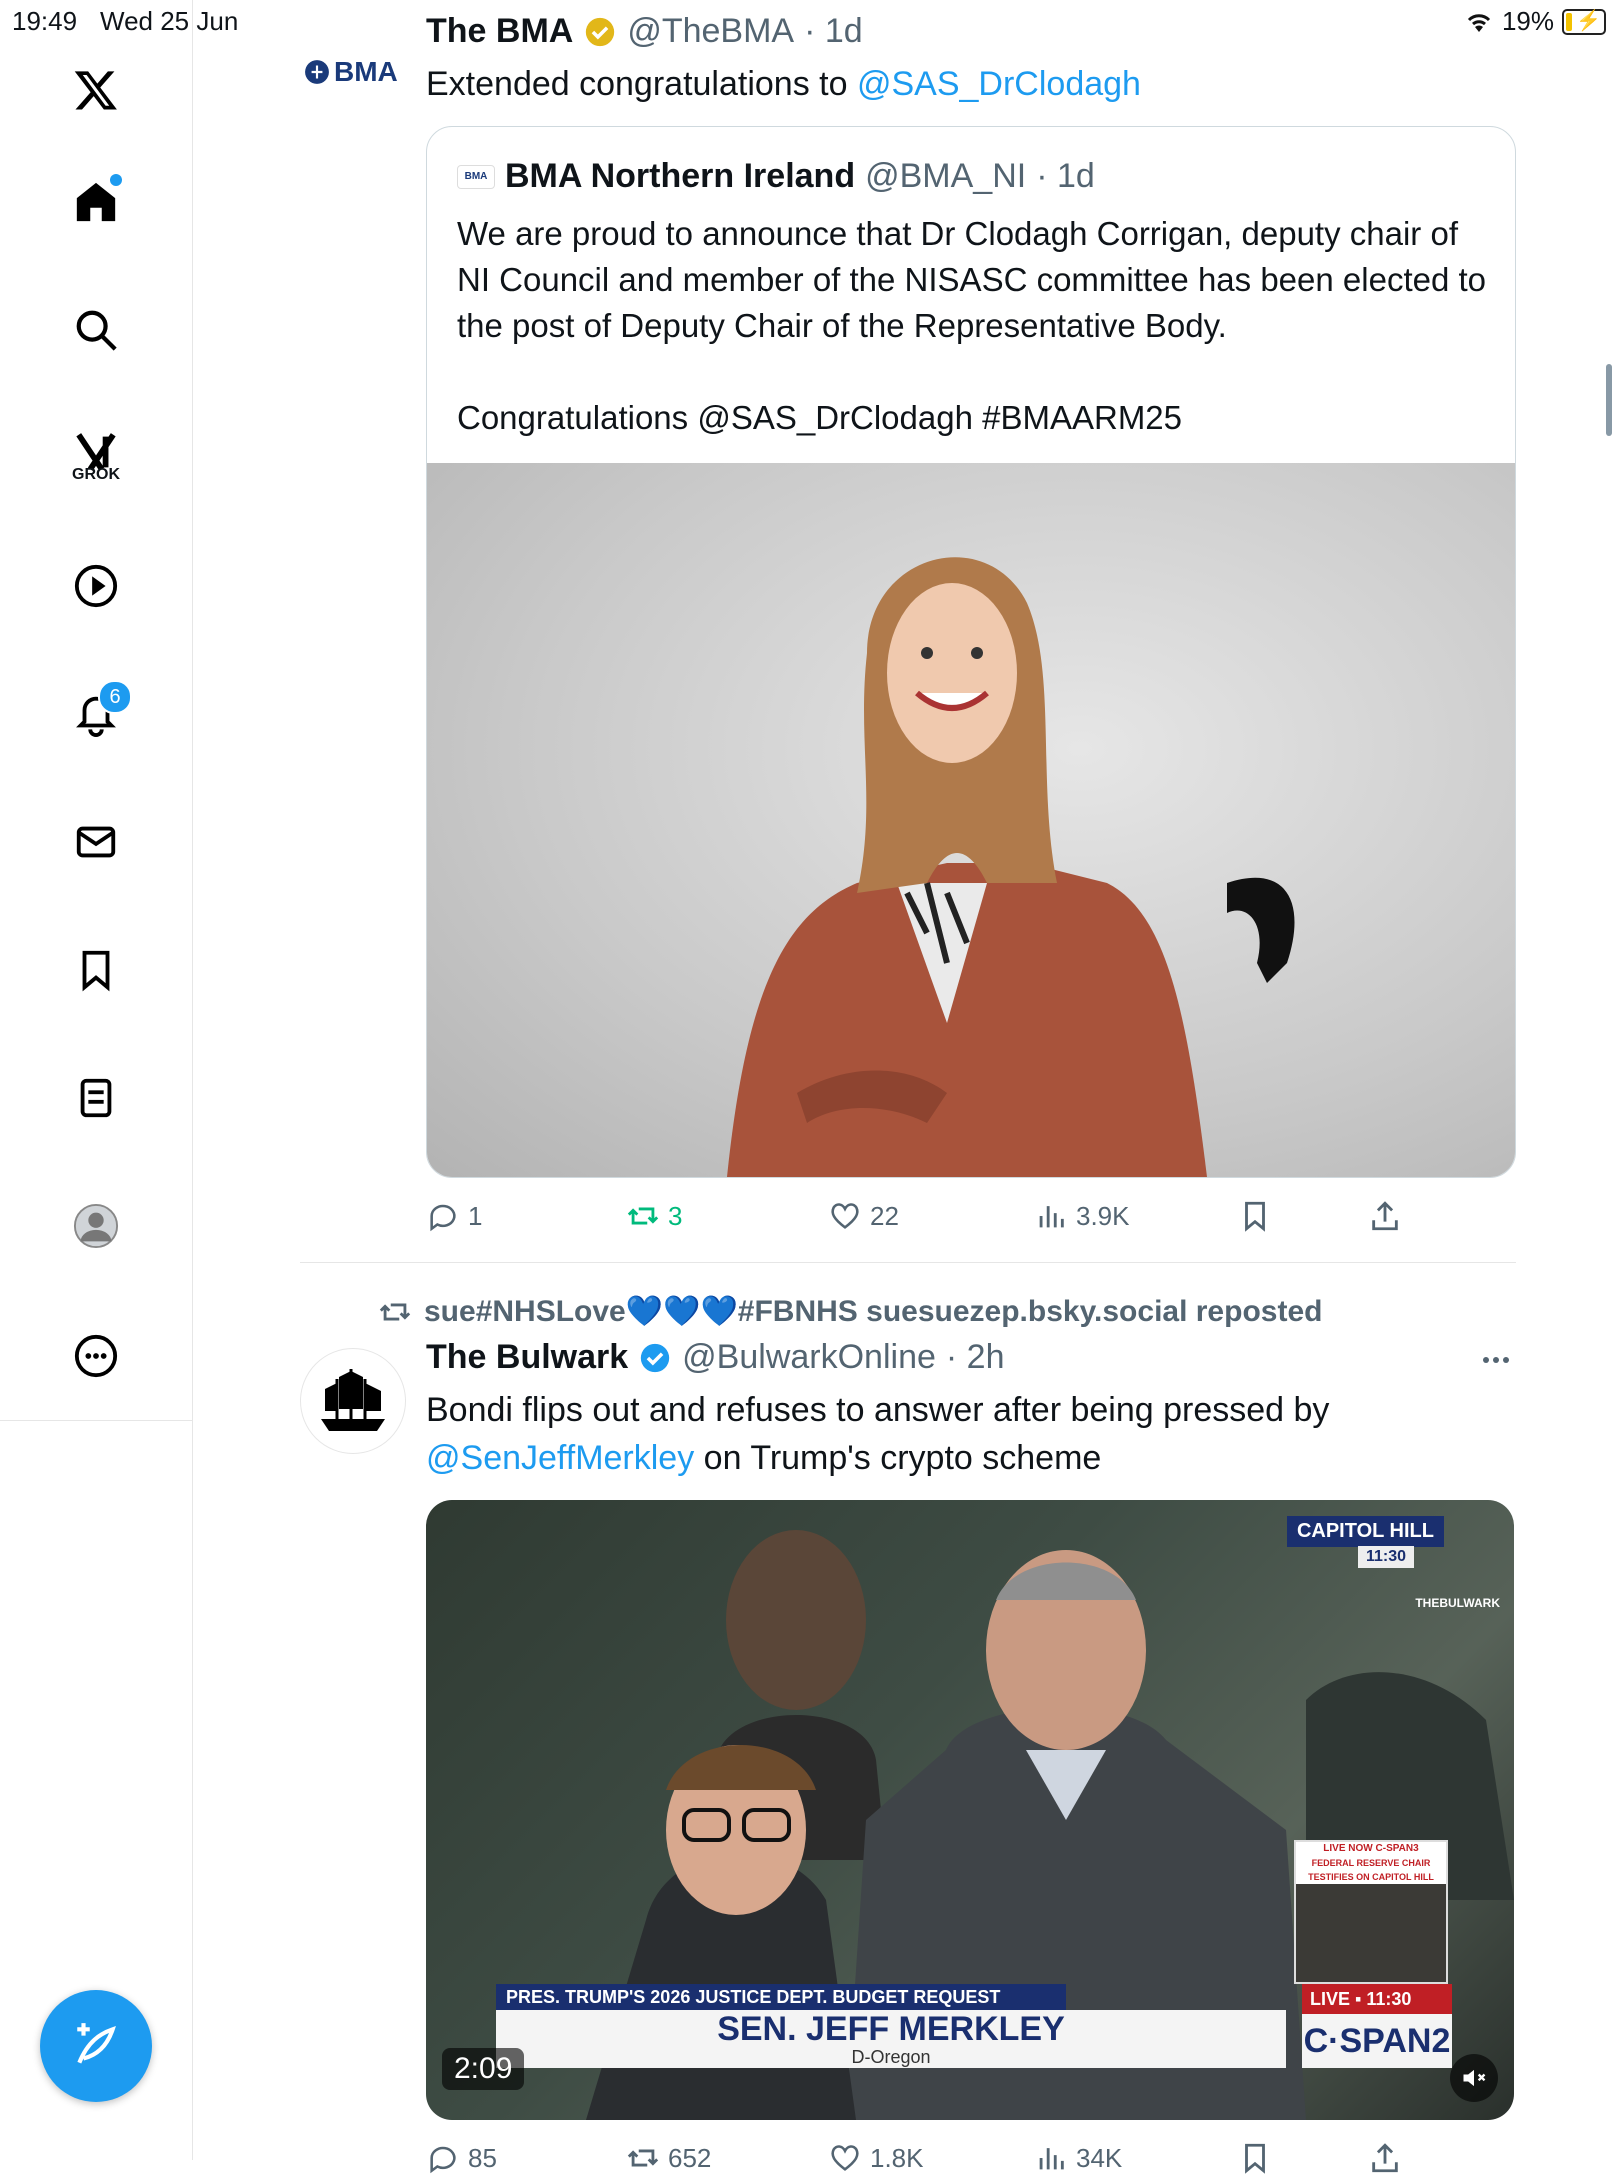 This screenshot has height=2178, width=1620. What do you see at coordinates (809, 1357) in the screenshot?
I see `author-handle: @BulwarkOnline` at bounding box center [809, 1357].